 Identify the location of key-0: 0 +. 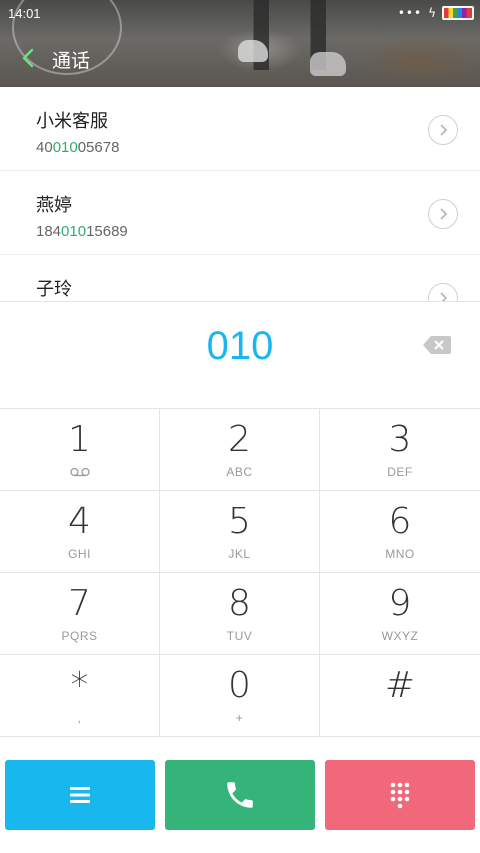
(240, 696).